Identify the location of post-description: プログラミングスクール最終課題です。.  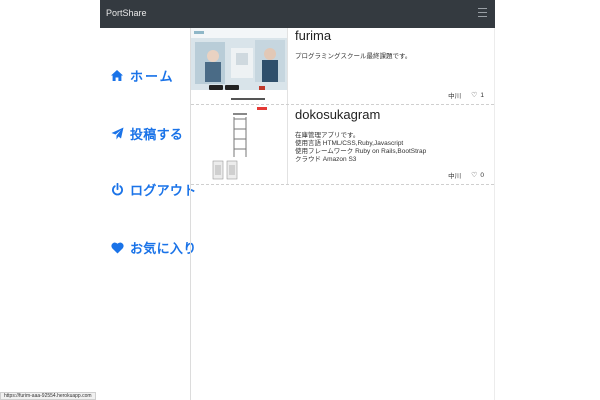
(353, 57).